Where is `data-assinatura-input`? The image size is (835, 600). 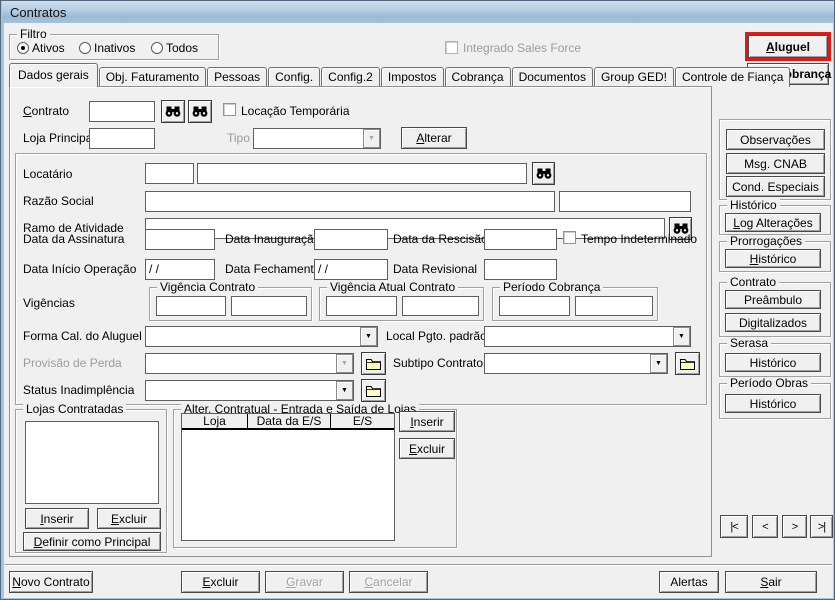
data-assinatura-input is located at coordinates (180, 239).